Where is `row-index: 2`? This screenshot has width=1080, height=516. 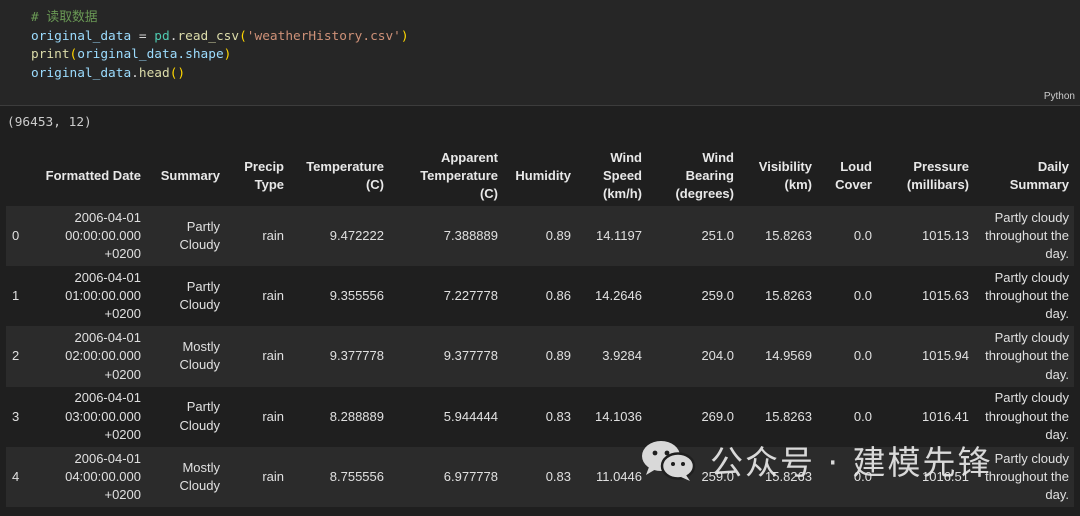
row-index: 2 is located at coordinates (17, 356).